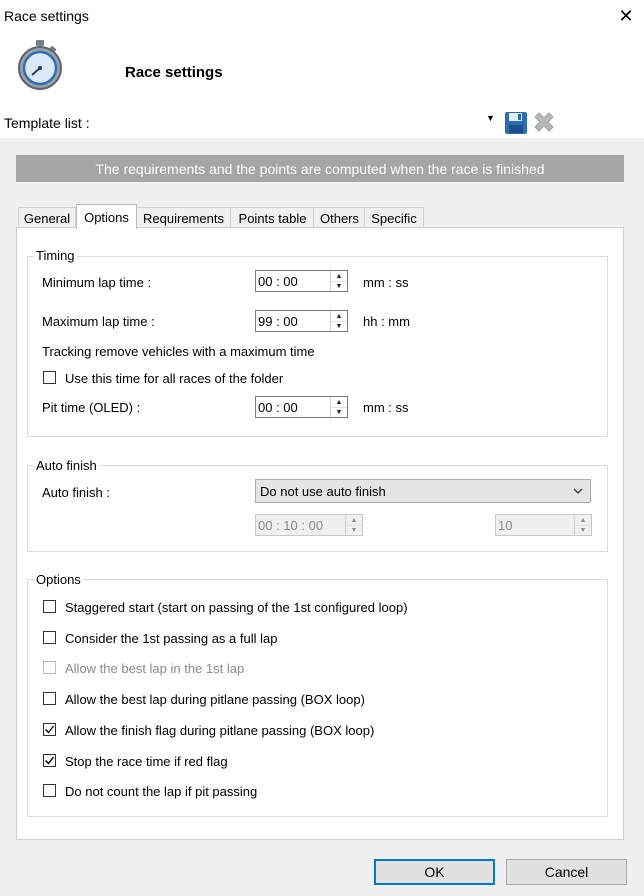 This screenshot has width=644, height=896. I want to click on template-list-combo, so click(301, 123).